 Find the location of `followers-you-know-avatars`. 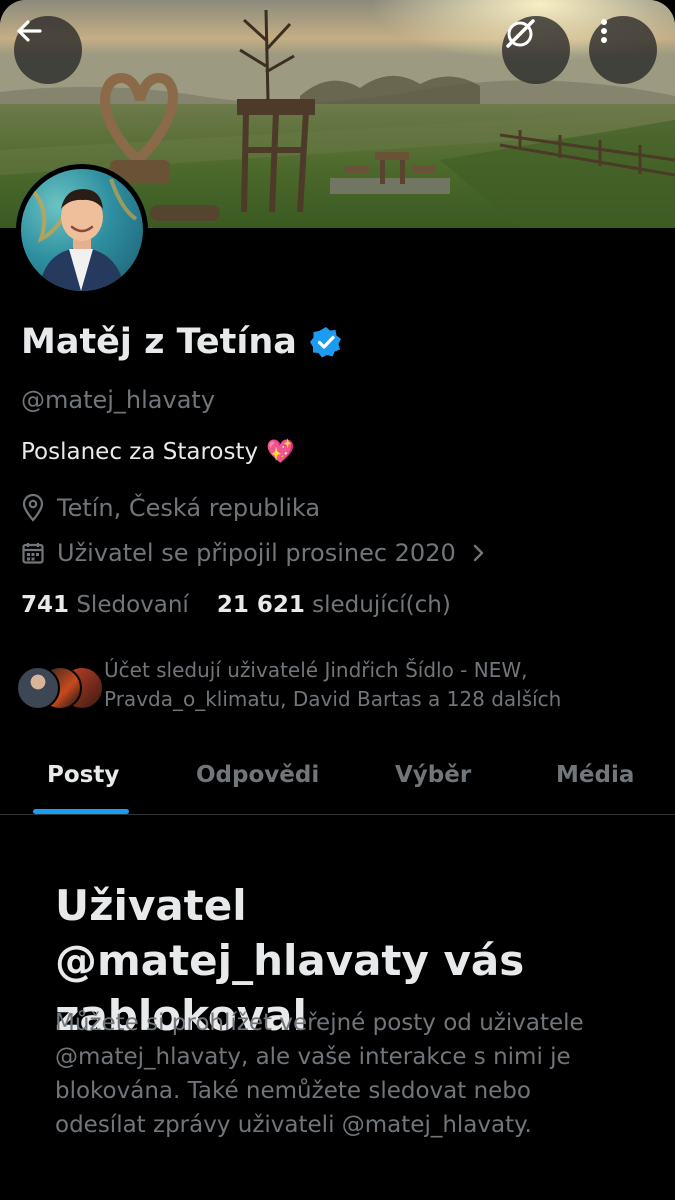

followers-you-know-avatars is located at coordinates (60, 688).